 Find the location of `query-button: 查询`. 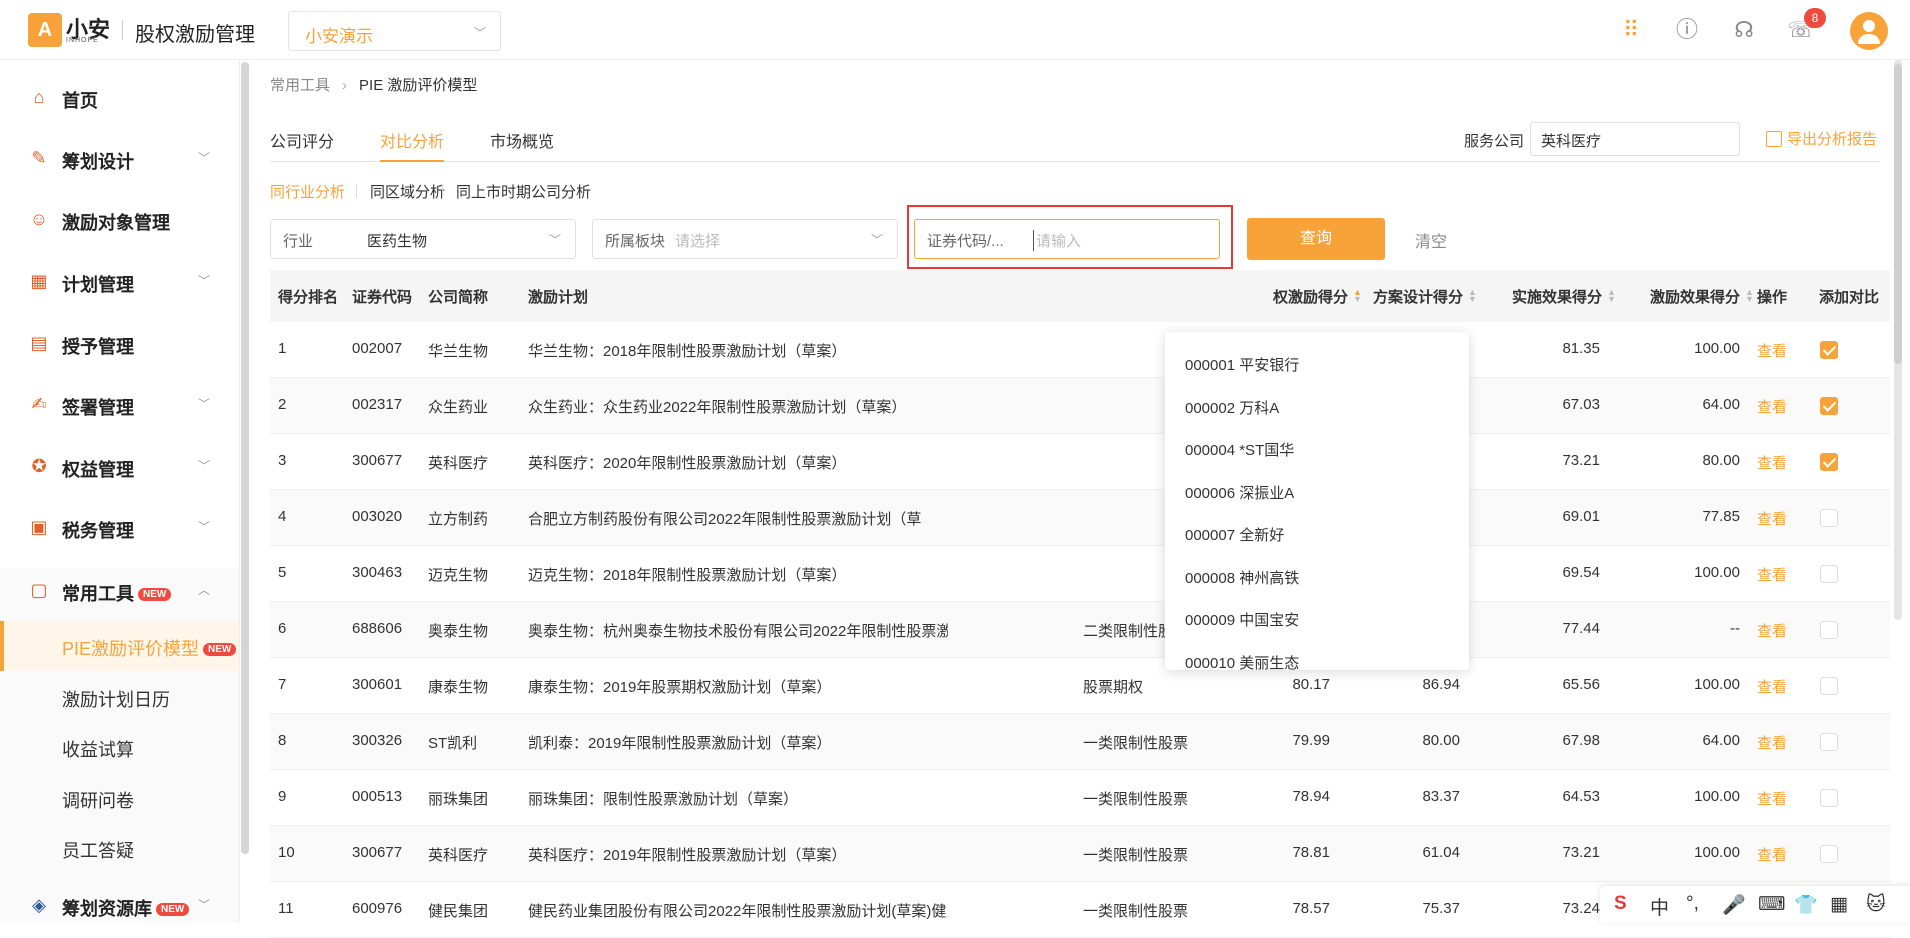

query-button: 查询 is located at coordinates (1316, 239).